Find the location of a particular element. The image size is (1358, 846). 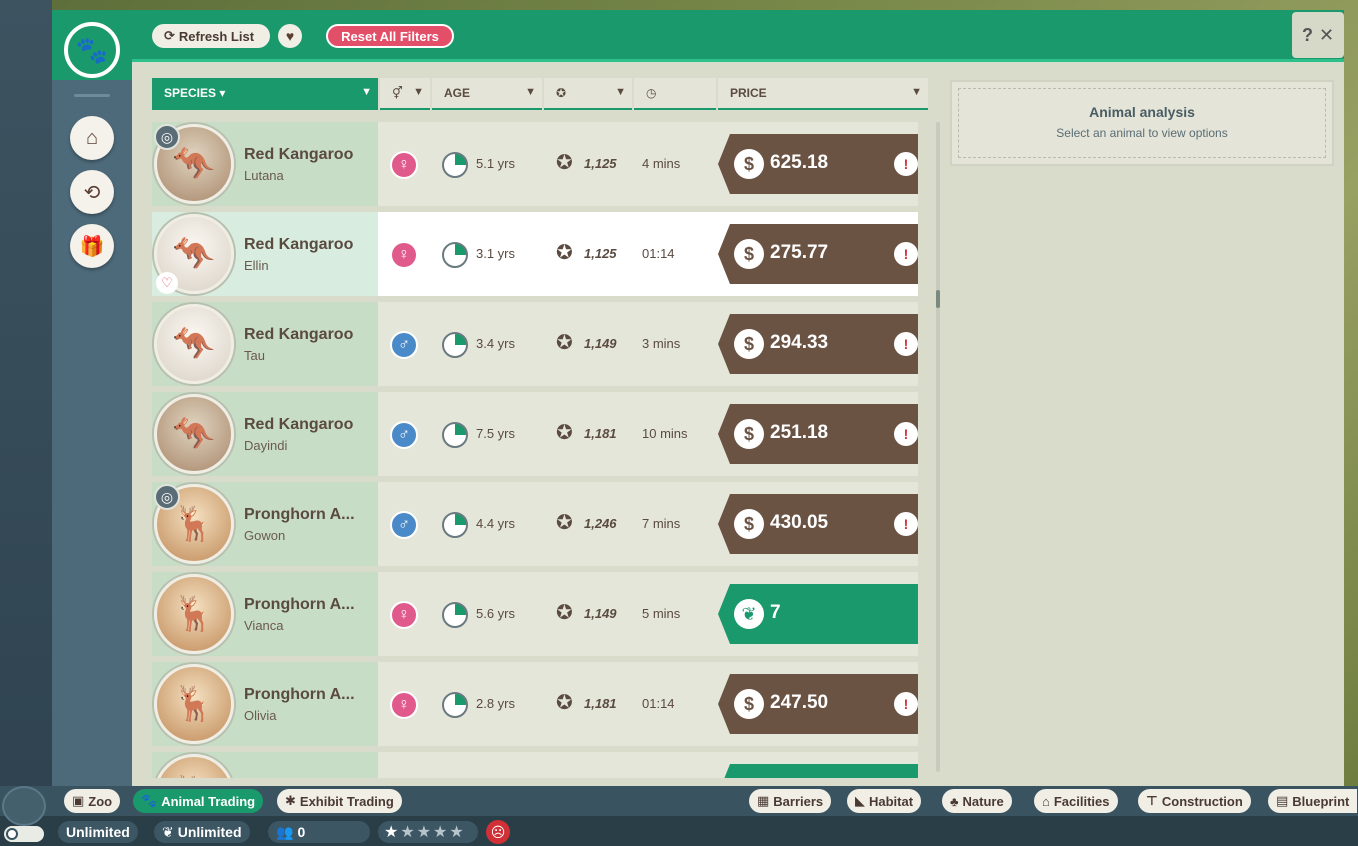

price-button: $ 294.33 ! is located at coordinates (818, 344).